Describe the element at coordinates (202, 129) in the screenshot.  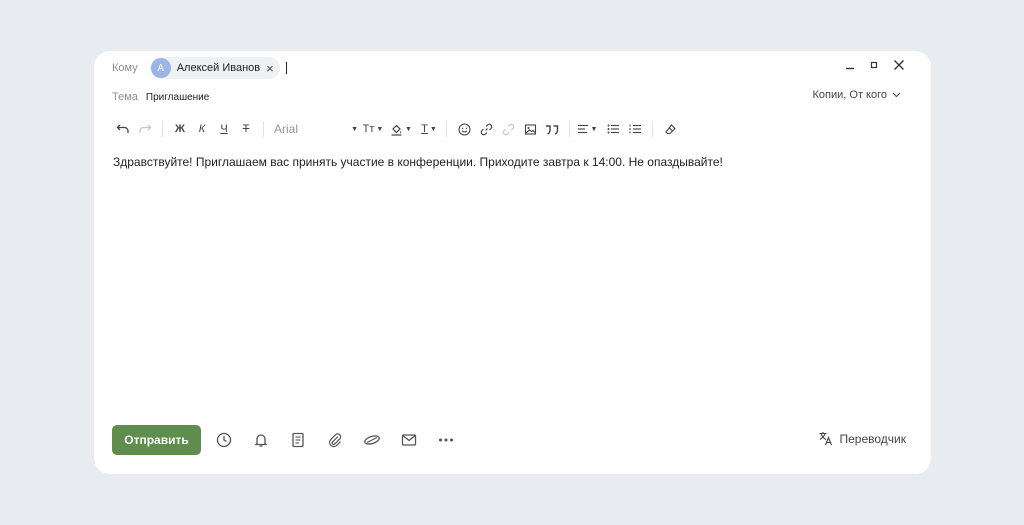
I see `italic-button: К` at that location.